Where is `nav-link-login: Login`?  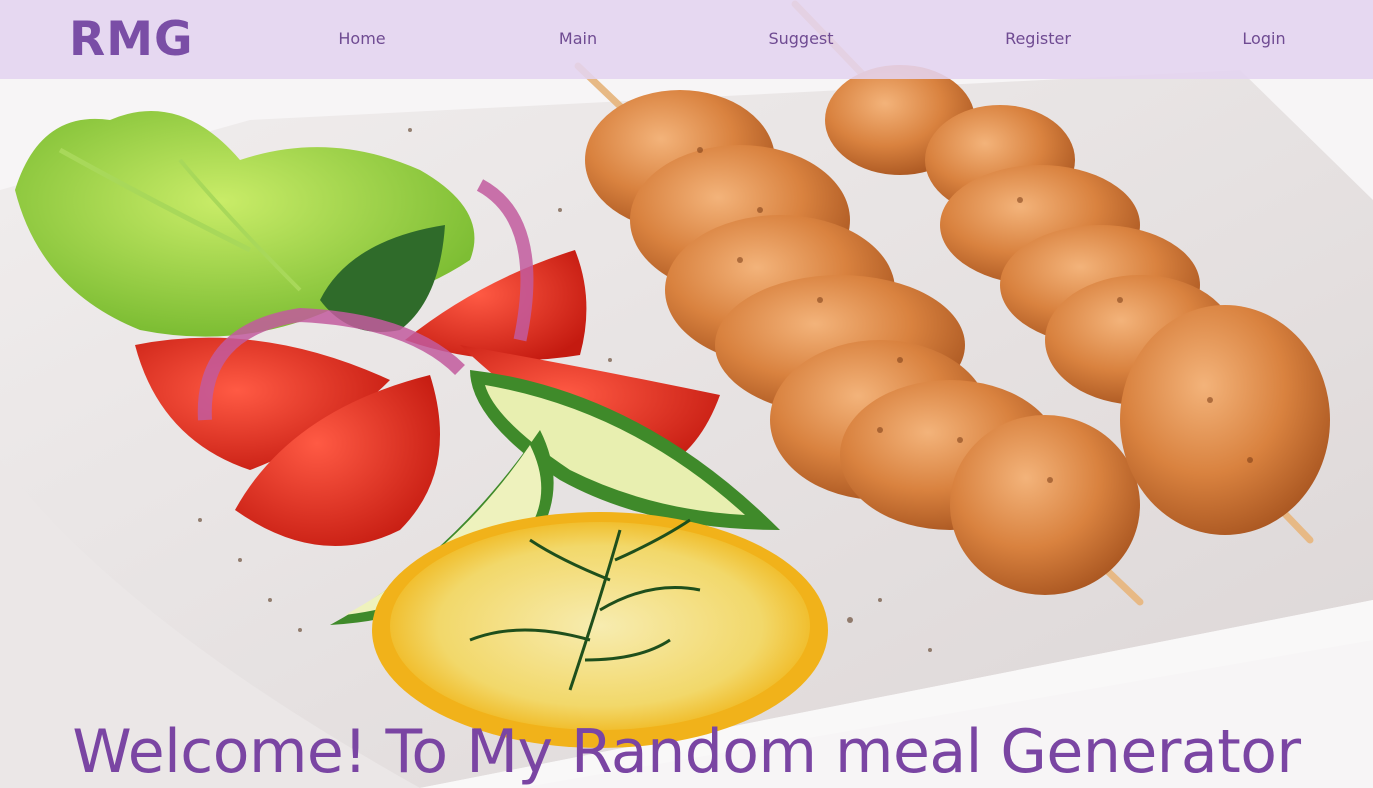 nav-link-login: Login is located at coordinates (1263, 39).